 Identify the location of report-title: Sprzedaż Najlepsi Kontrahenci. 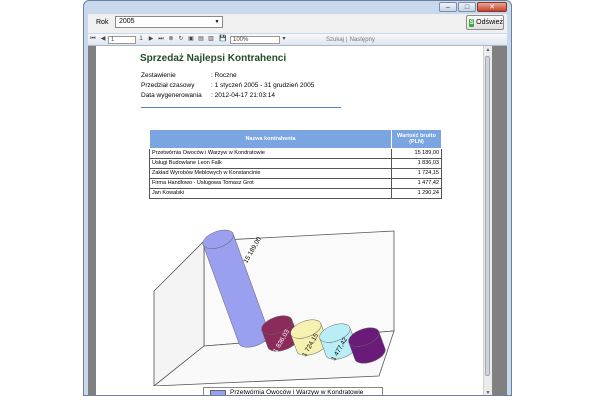
(213, 58).